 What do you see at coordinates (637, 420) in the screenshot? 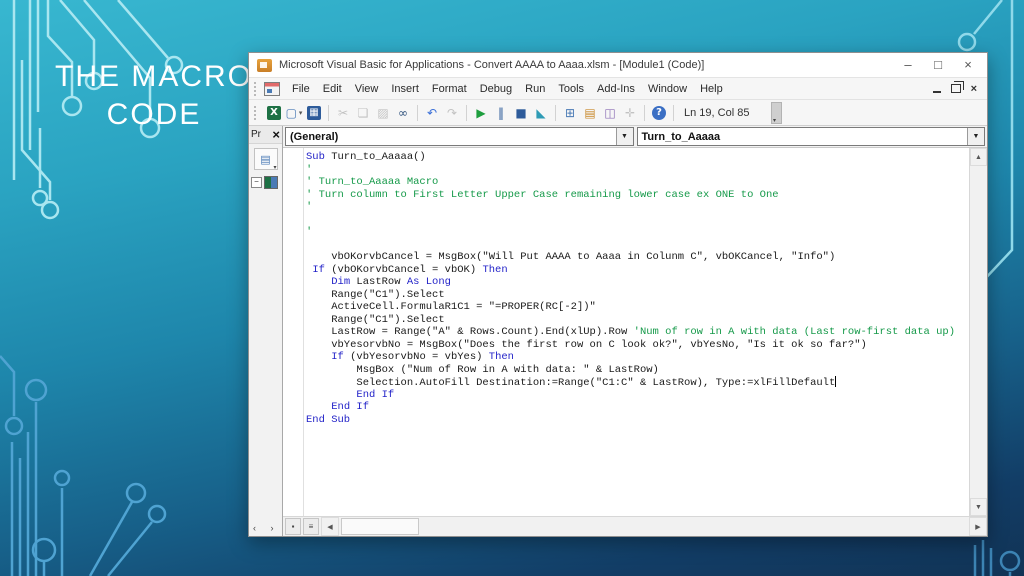
I see `code-line: End Sub` at bounding box center [637, 420].